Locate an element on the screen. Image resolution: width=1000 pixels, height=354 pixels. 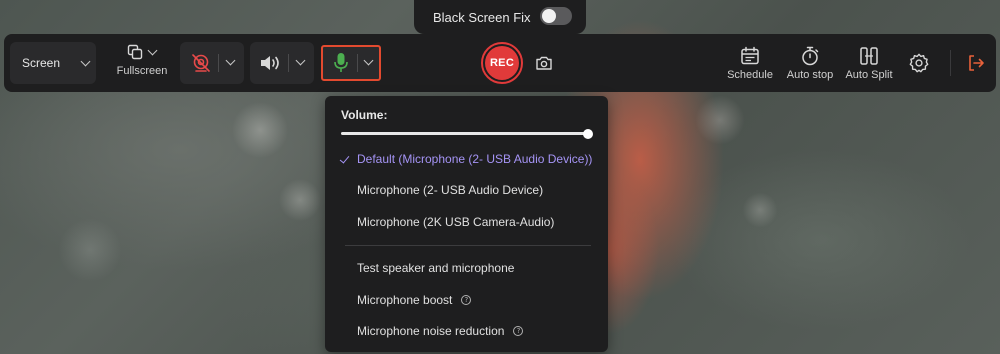
device-option-usb-audio: Microphone (2- USB Audio Device) is located at coordinates (466, 190).